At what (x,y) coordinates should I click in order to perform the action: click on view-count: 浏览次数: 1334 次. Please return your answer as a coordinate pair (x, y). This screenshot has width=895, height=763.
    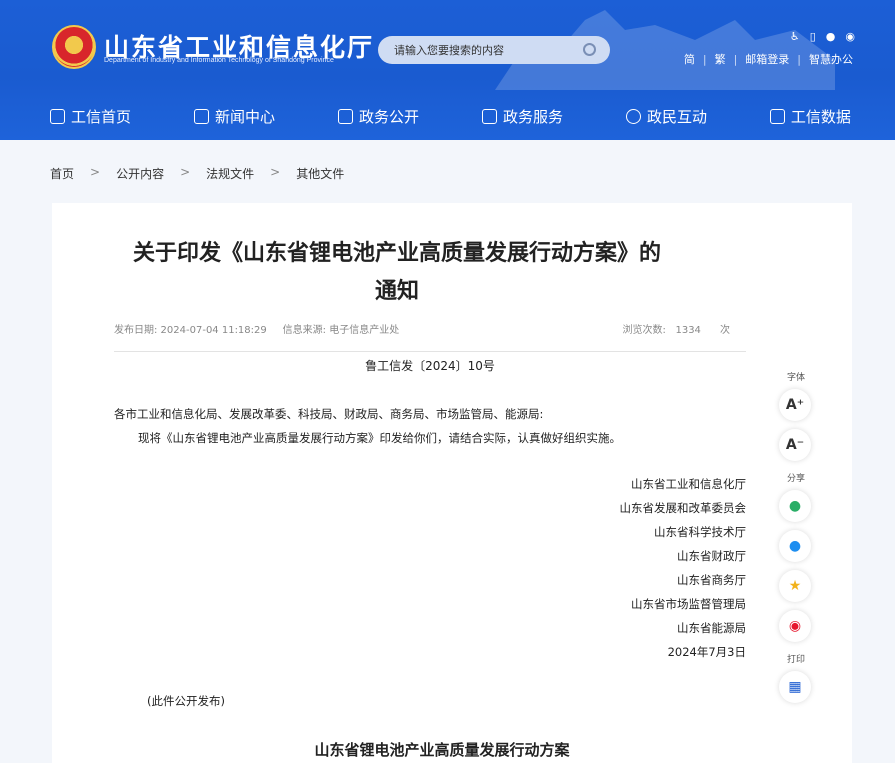
    Looking at the image, I should click on (676, 328).